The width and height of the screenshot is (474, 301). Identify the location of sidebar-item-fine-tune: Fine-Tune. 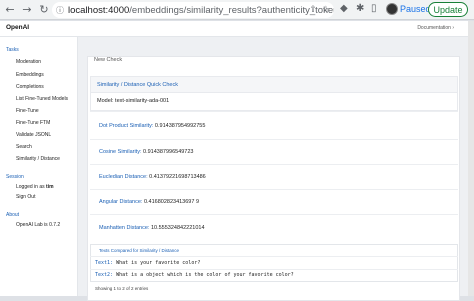
(27, 111).